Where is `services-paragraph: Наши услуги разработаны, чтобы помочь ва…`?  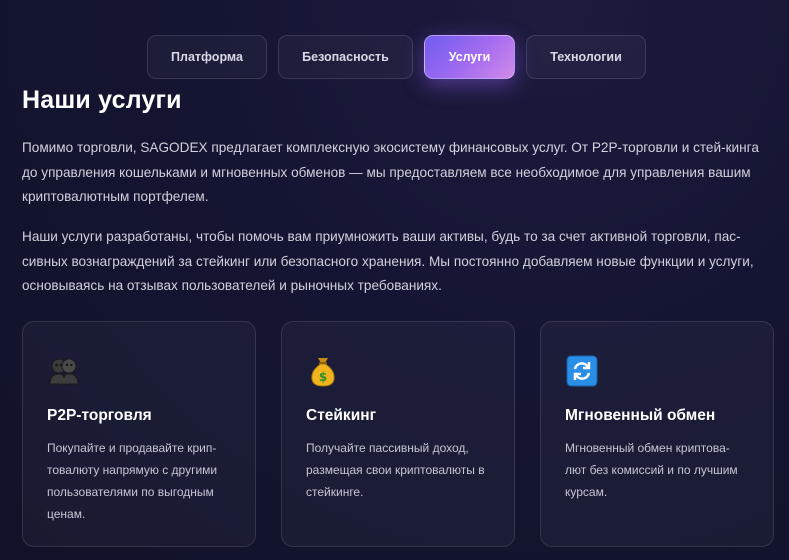
services-paragraph: Наши услуги разработаны, чтобы помочь ва… is located at coordinates (388, 261).